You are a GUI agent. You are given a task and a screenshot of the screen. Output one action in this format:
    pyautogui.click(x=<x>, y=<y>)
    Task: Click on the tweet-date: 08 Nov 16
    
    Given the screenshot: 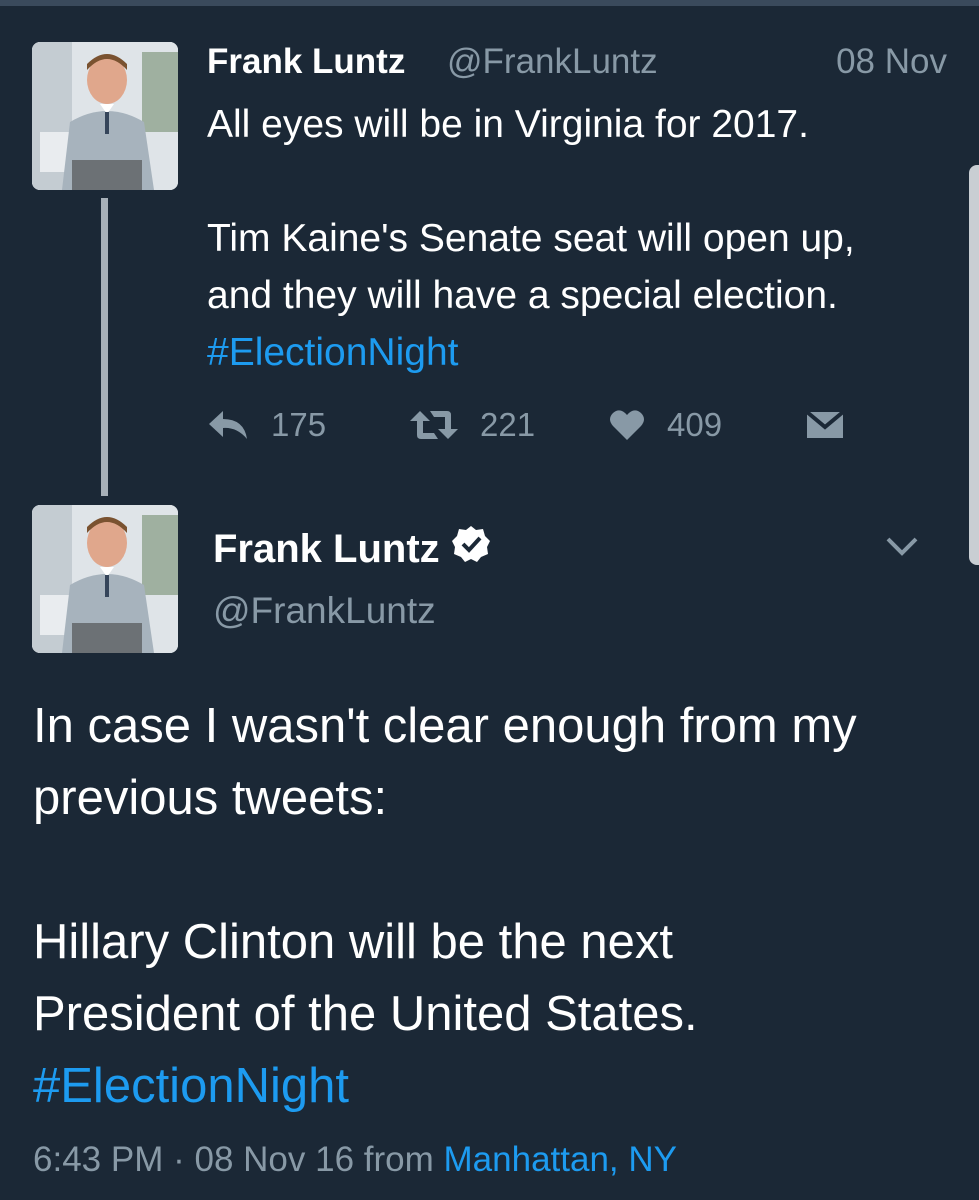 What is the action you would take?
    pyautogui.click(x=274, y=1159)
    